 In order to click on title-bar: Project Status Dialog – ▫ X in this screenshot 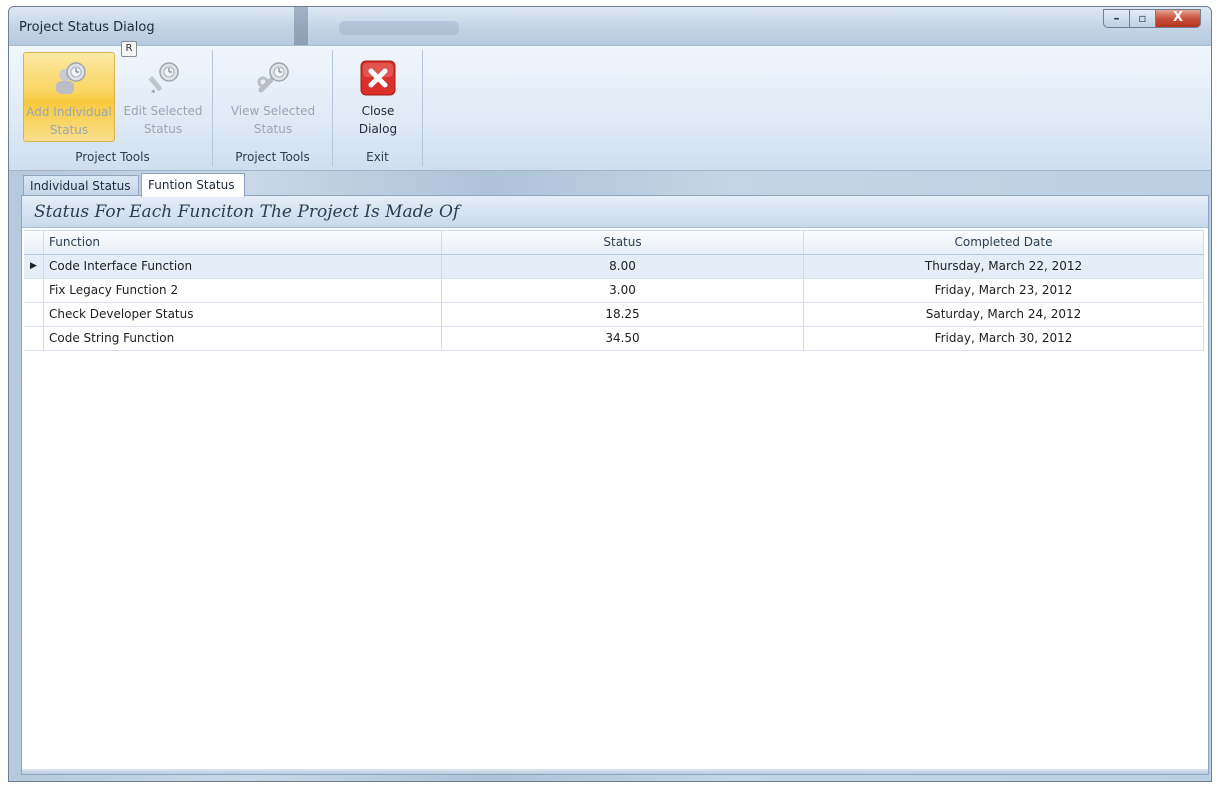, I will do `click(610, 26)`.